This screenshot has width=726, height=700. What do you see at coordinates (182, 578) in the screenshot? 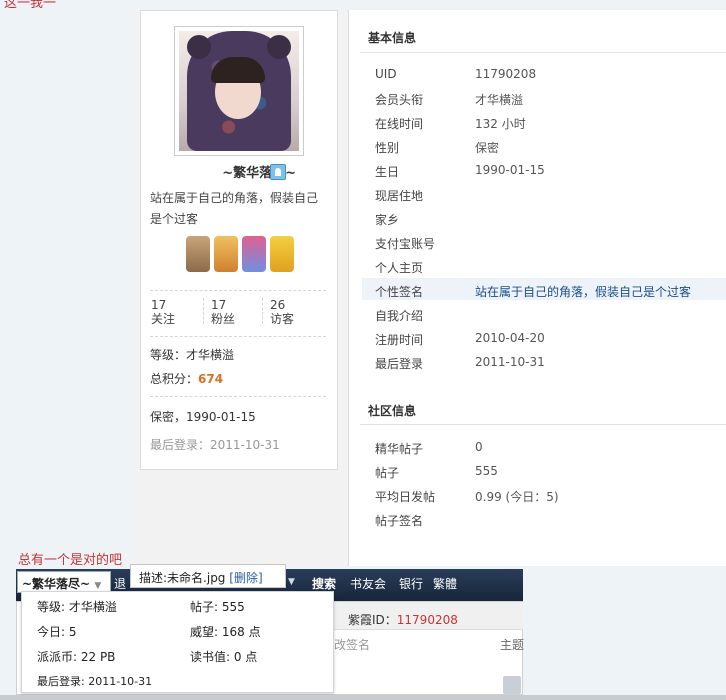
I see `description-label: 描述:未命名.jpg` at bounding box center [182, 578].